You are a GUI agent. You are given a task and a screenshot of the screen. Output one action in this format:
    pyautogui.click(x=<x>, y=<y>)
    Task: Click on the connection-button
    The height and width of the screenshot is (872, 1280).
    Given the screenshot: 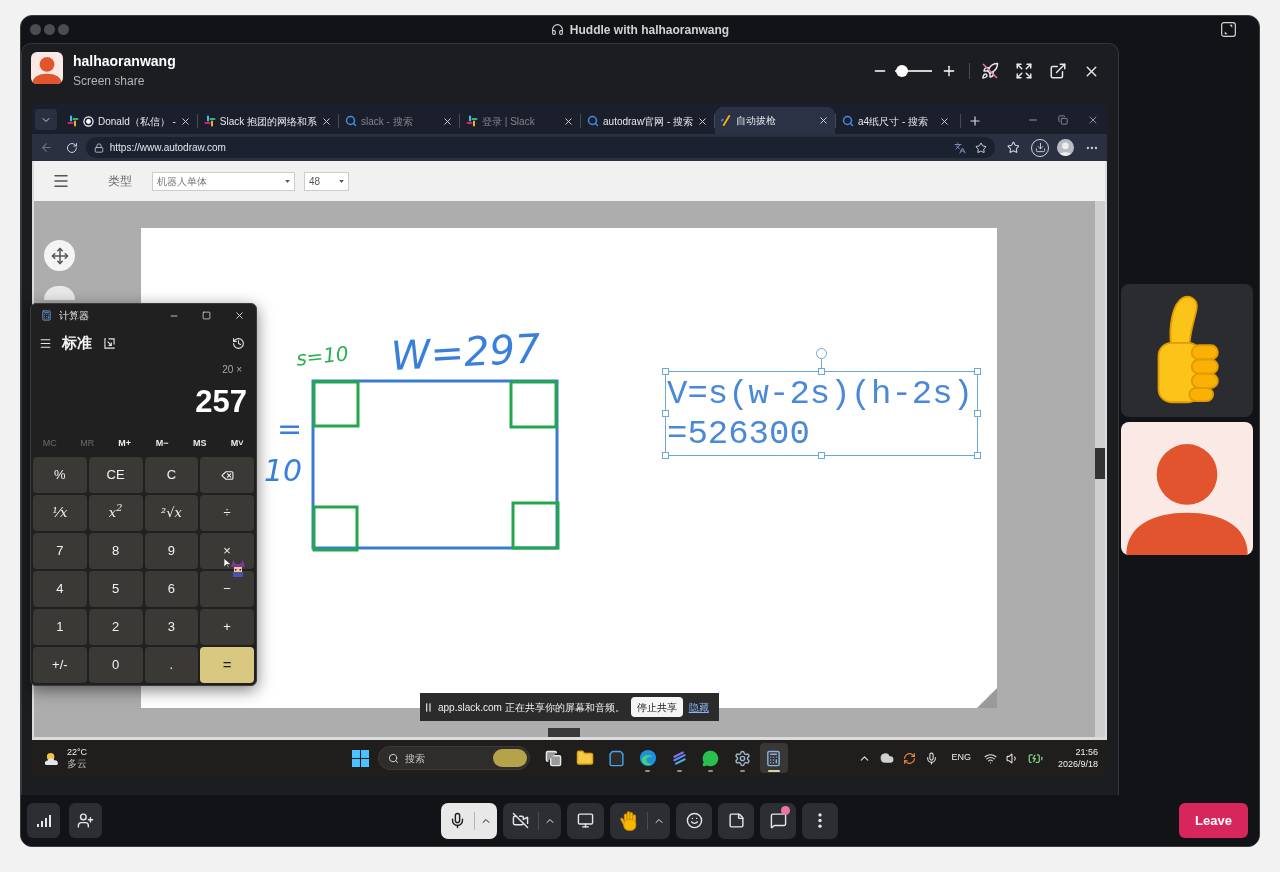 What is the action you would take?
    pyautogui.click(x=43, y=820)
    